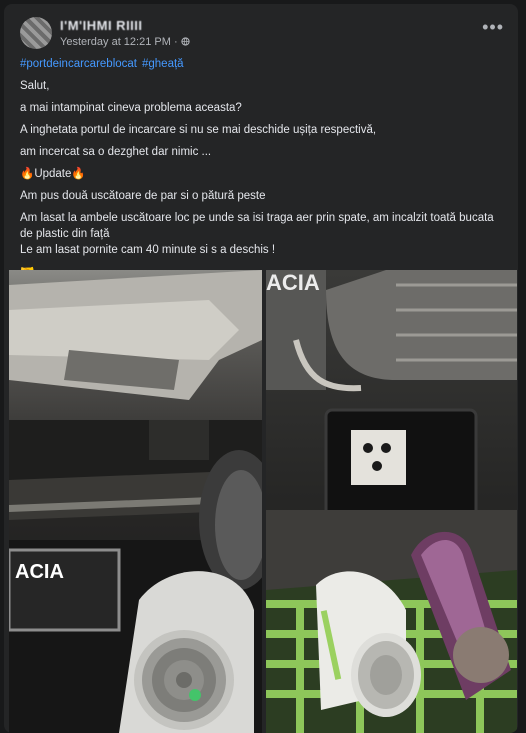  What do you see at coordinates (36, 33) in the screenshot?
I see `avatar` at bounding box center [36, 33].